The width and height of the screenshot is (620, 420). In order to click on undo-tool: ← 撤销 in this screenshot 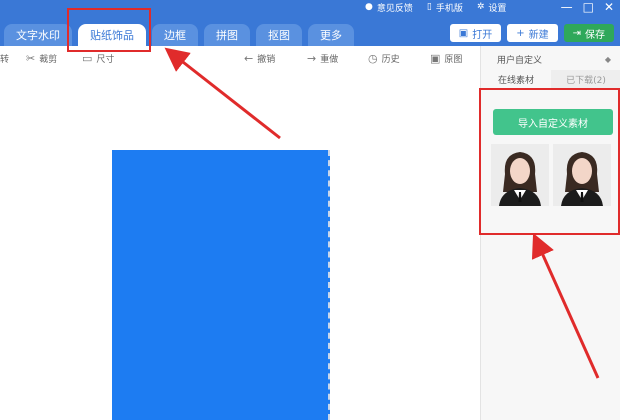, I will do `click(259, 58)`.